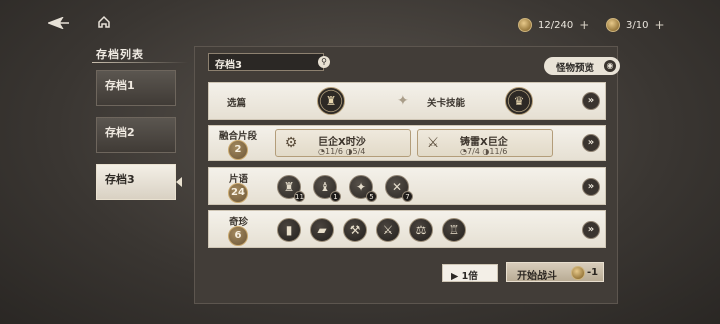 The image size is (720, 324). I want to click on phrase-gem-2: ♝ 1, so click(327, 188).